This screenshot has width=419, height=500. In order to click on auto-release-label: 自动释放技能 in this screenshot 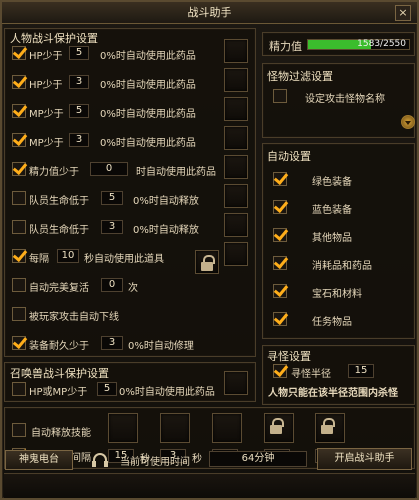, I will do `click(61, 433)`.